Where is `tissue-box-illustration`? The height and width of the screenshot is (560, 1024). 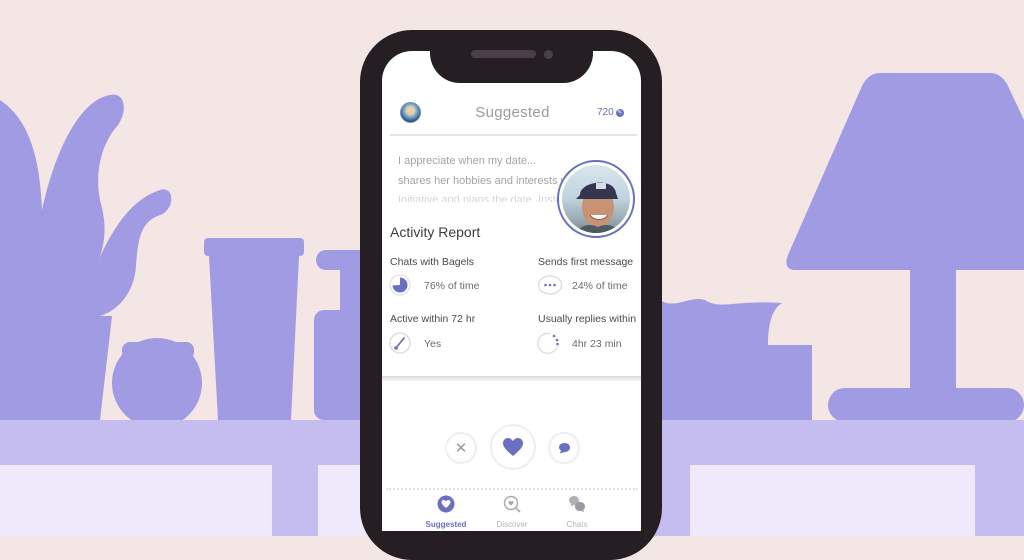 tissue-box-illustration is located at coordinates (736, 359).